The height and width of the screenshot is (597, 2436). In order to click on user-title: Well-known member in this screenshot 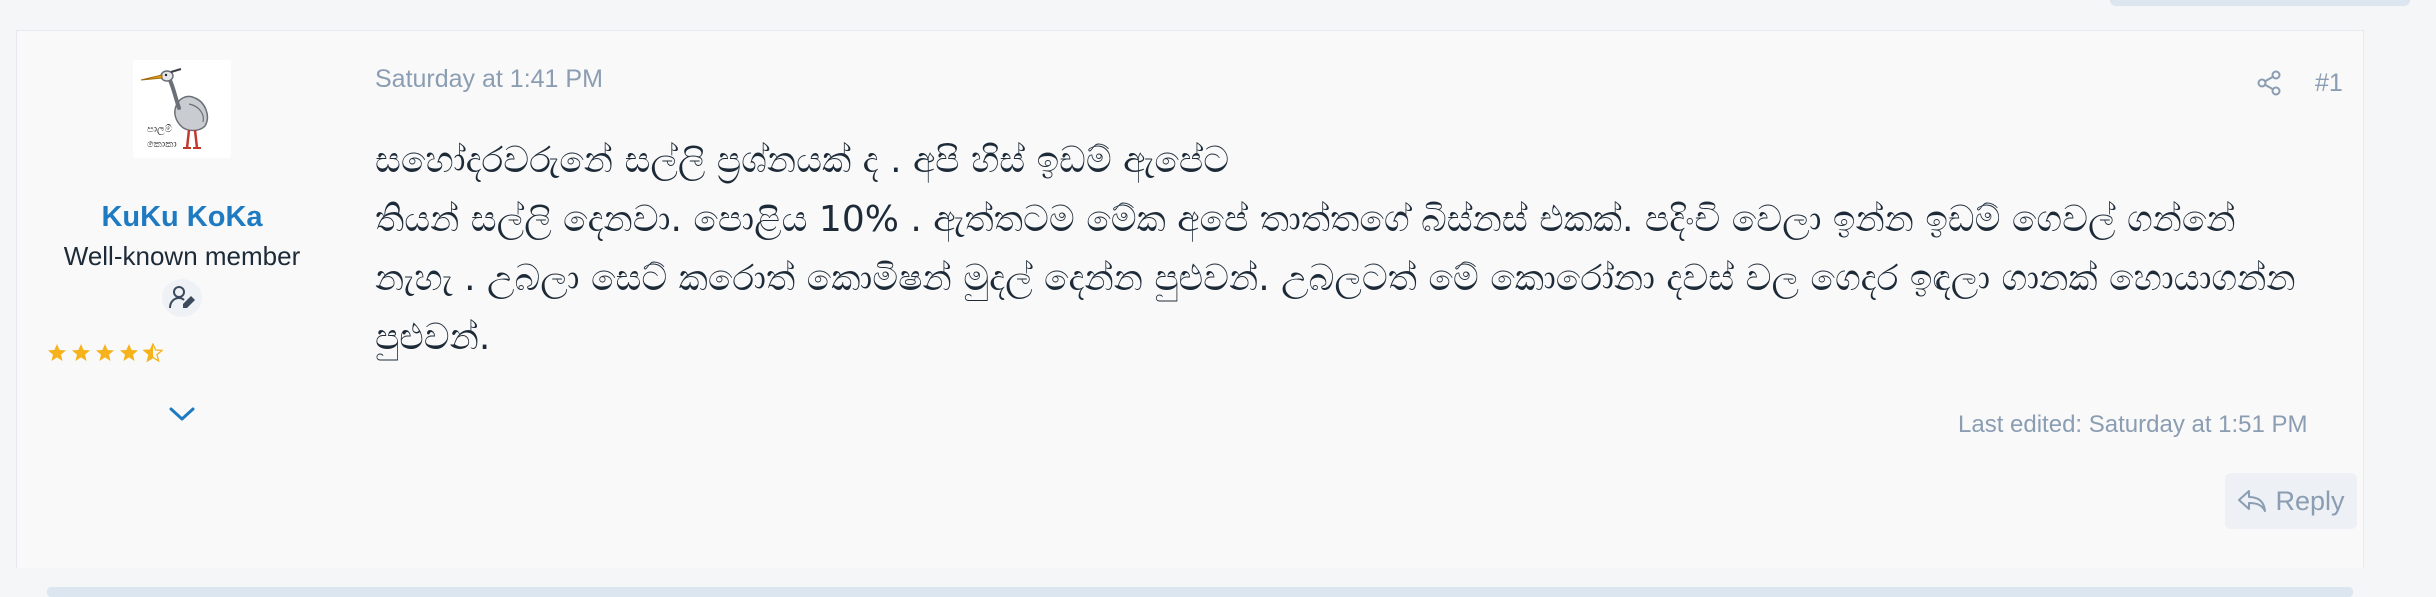, I will do `click(182, 256)`.